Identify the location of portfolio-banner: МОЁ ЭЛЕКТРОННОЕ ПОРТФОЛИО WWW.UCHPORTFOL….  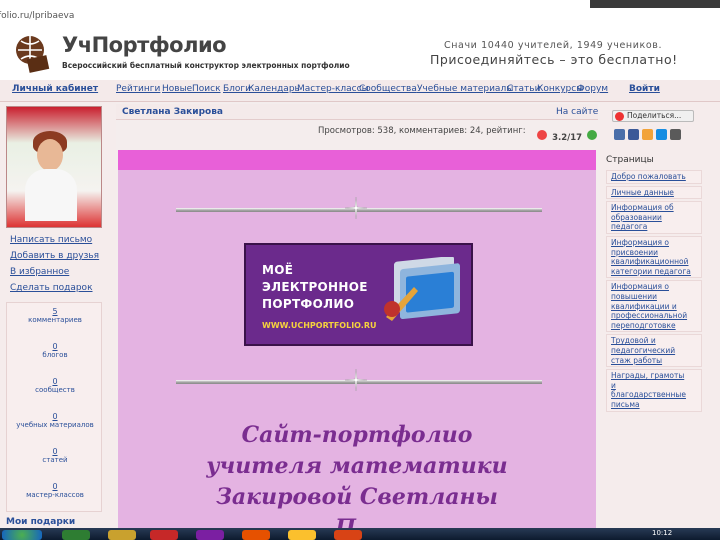
(358, 294).